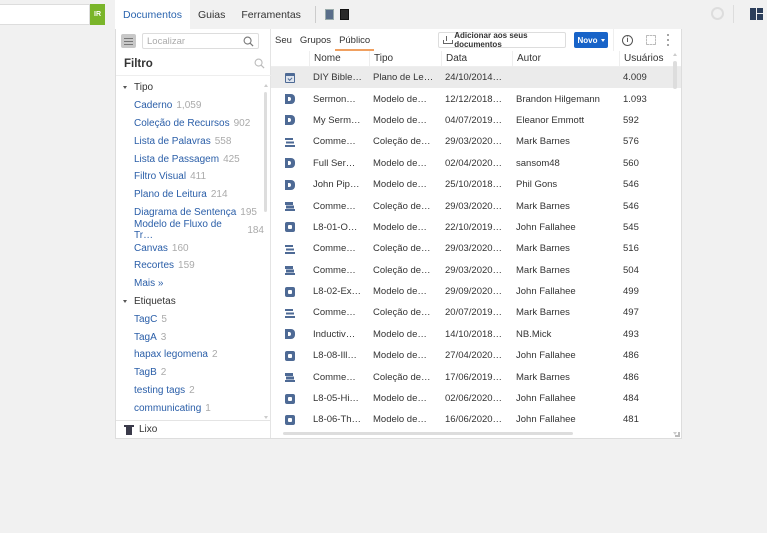 The image size is (767, 533). I want to click on go-button: IR, so click(97, 14).